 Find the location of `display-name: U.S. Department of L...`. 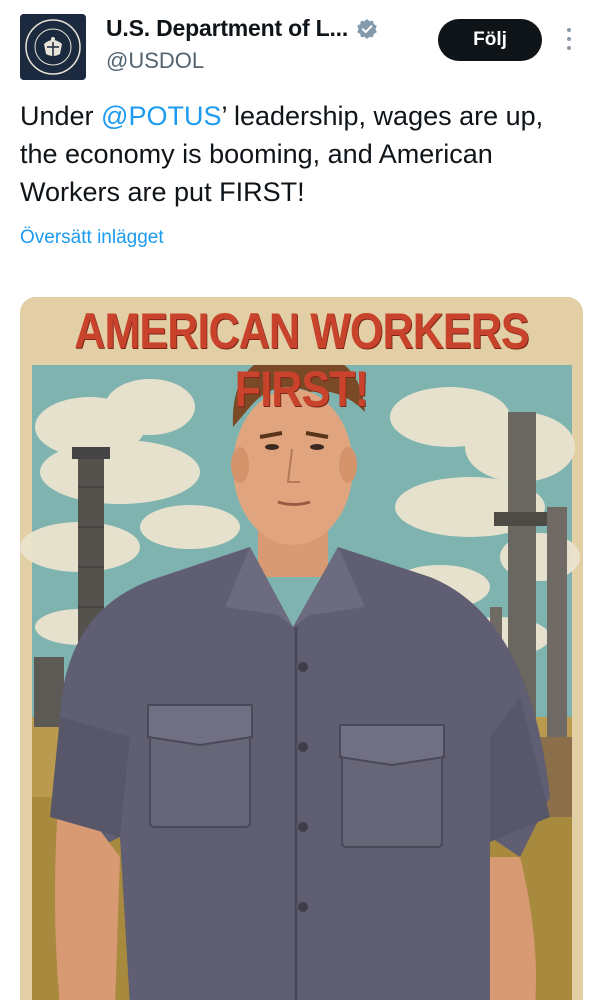

display-name: U.S. Department of L... is located at coordinates (227, 28).